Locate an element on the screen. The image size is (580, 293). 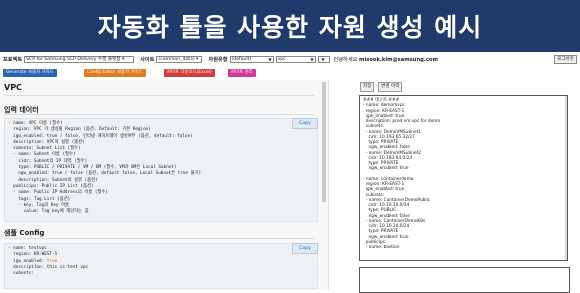
banner-title: 자동화 툴을 사용한 자원 생성 예시 is located at coordinates (290, 27).